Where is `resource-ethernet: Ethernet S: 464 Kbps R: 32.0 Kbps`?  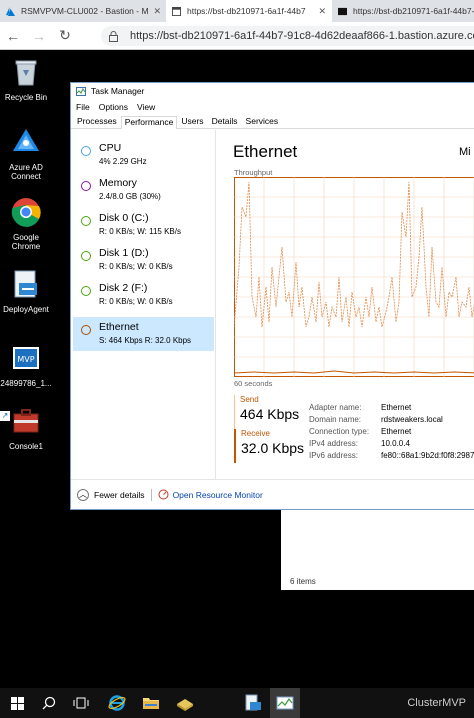 resource-ethernet: Ethernet S: 464 Kbps R: 32.0 Kbps is located at coordinates (143, 334).